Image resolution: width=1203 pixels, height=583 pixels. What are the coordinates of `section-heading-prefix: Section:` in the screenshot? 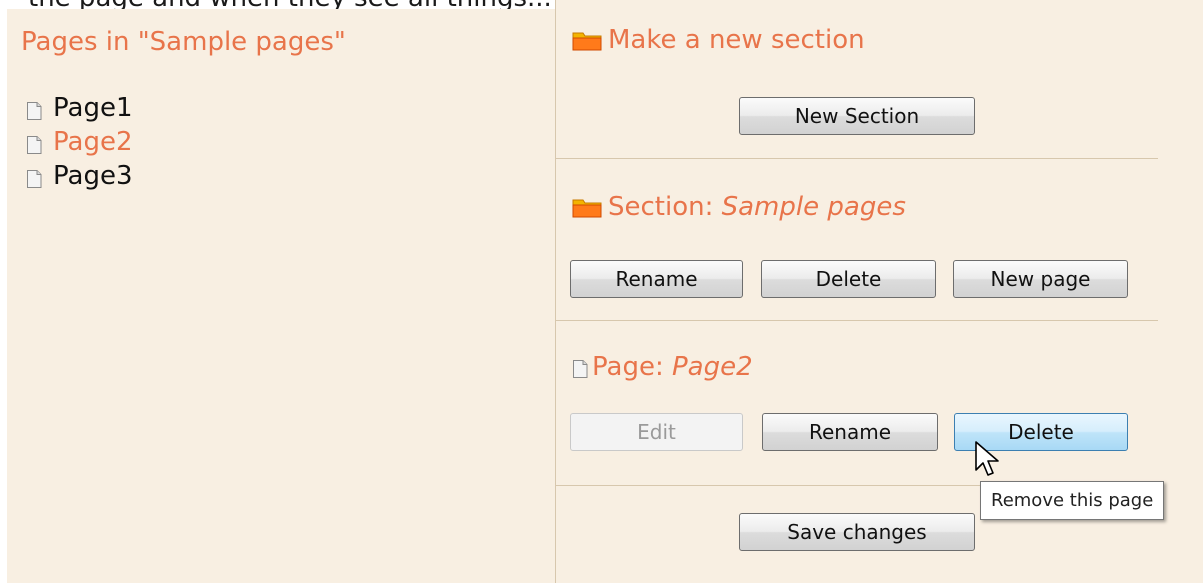 It's located at (665, 207).